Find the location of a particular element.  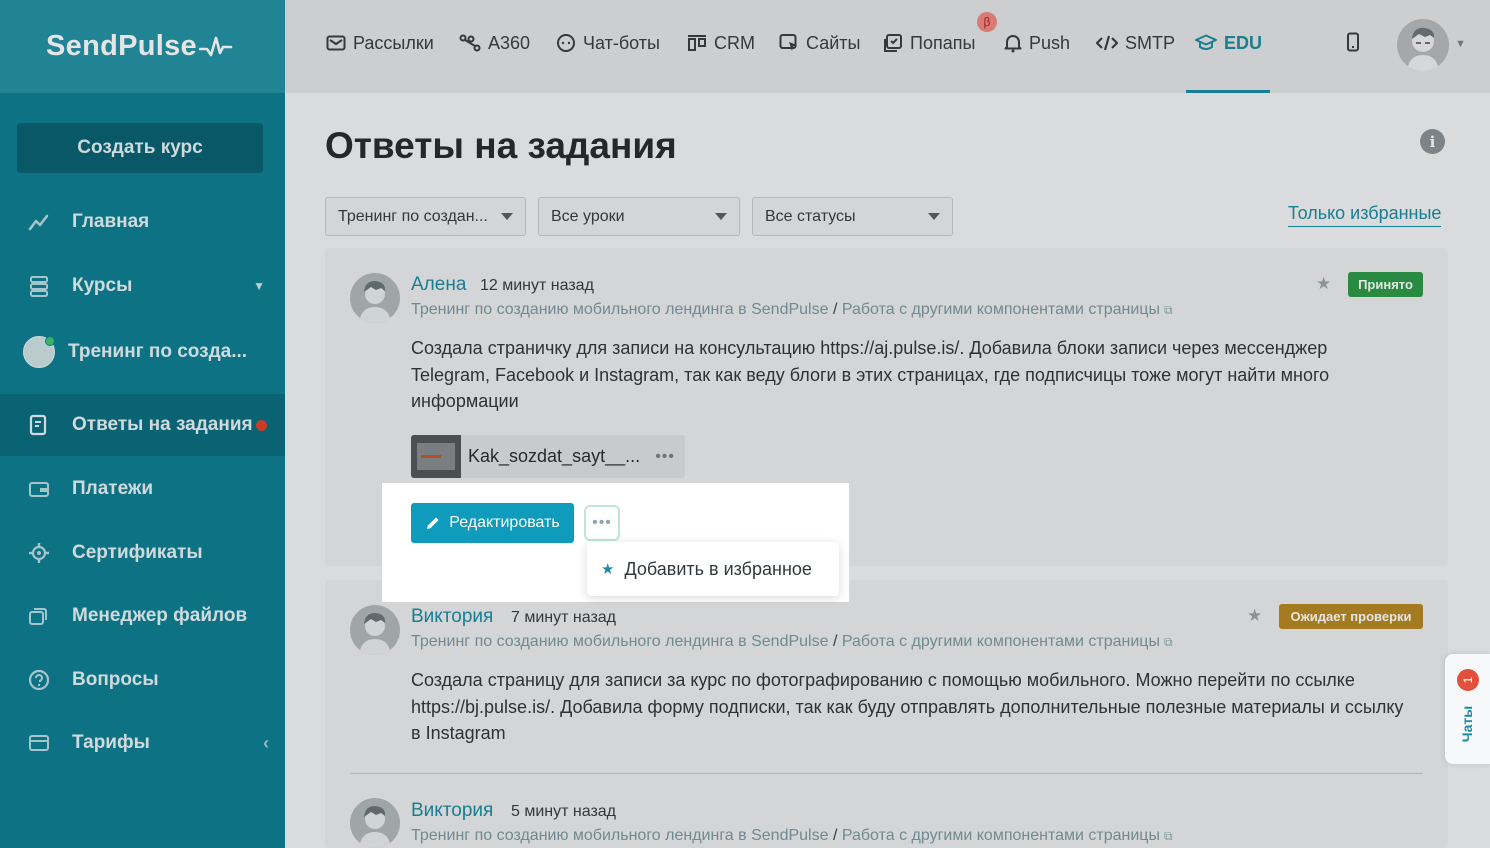

chats-tab: 1 Чаты is located at coordinates (1467, 709).